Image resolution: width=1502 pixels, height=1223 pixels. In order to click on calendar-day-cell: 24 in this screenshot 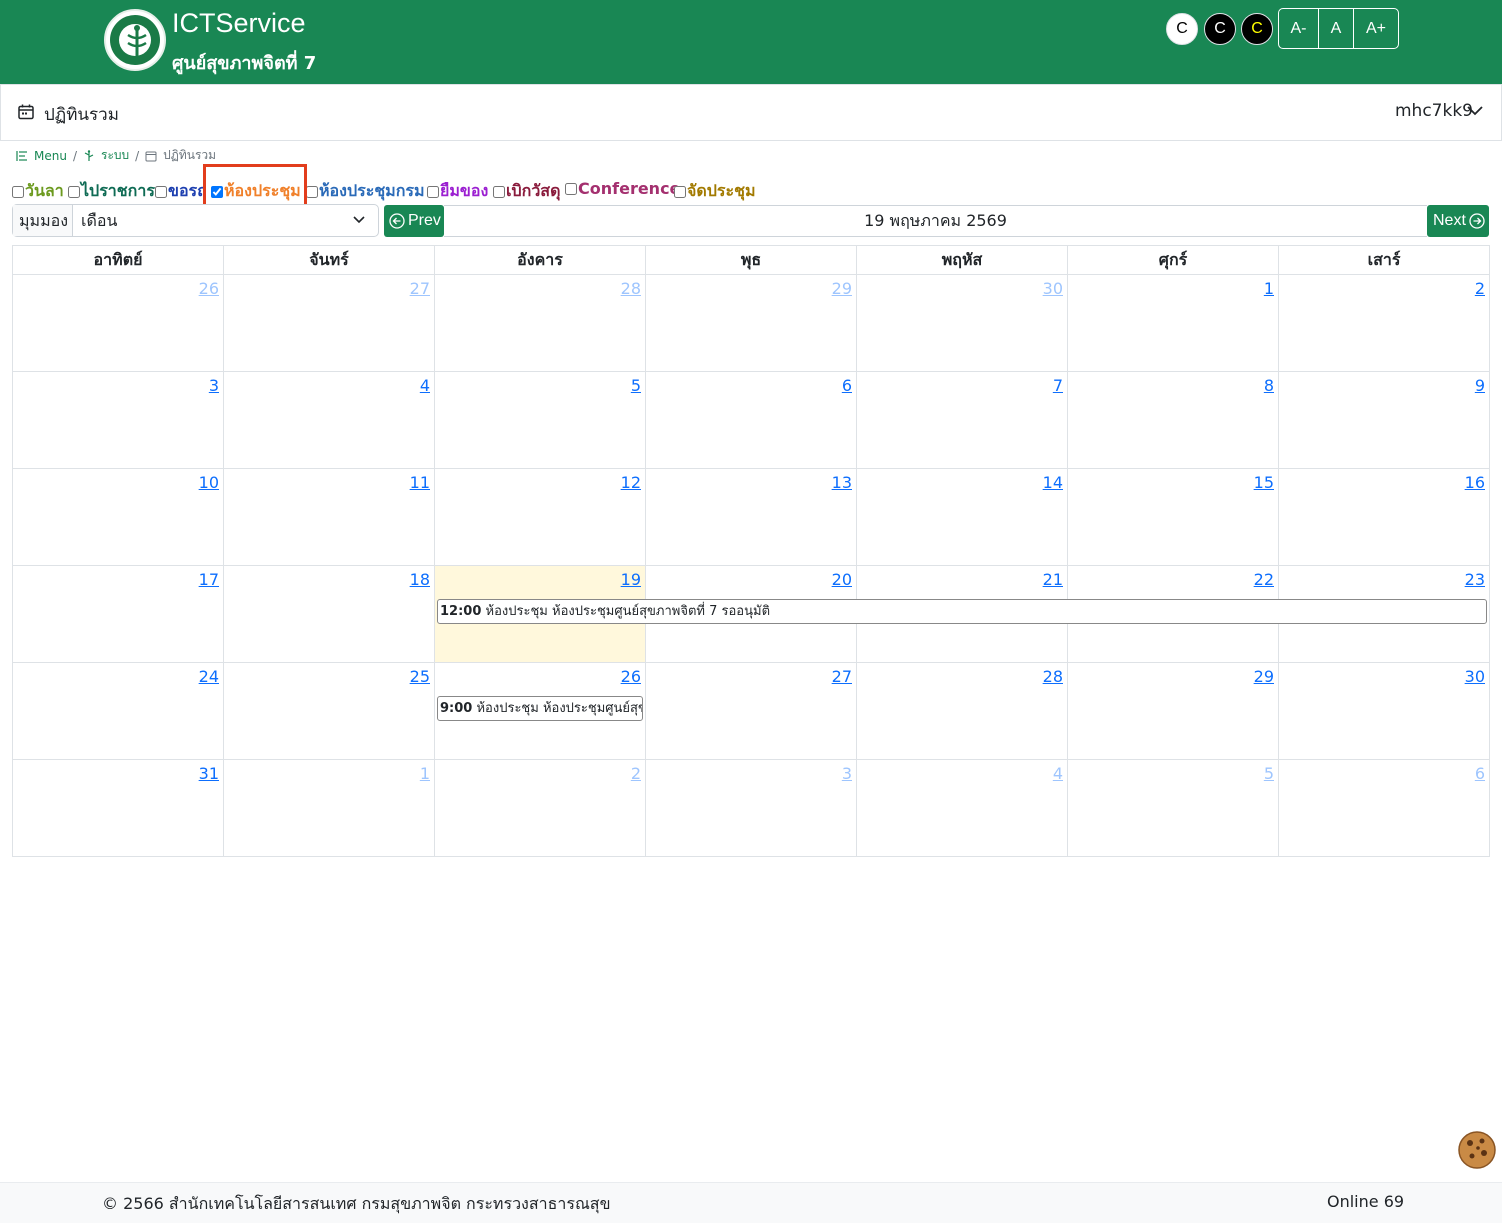, I will do `click(118, 711)`.